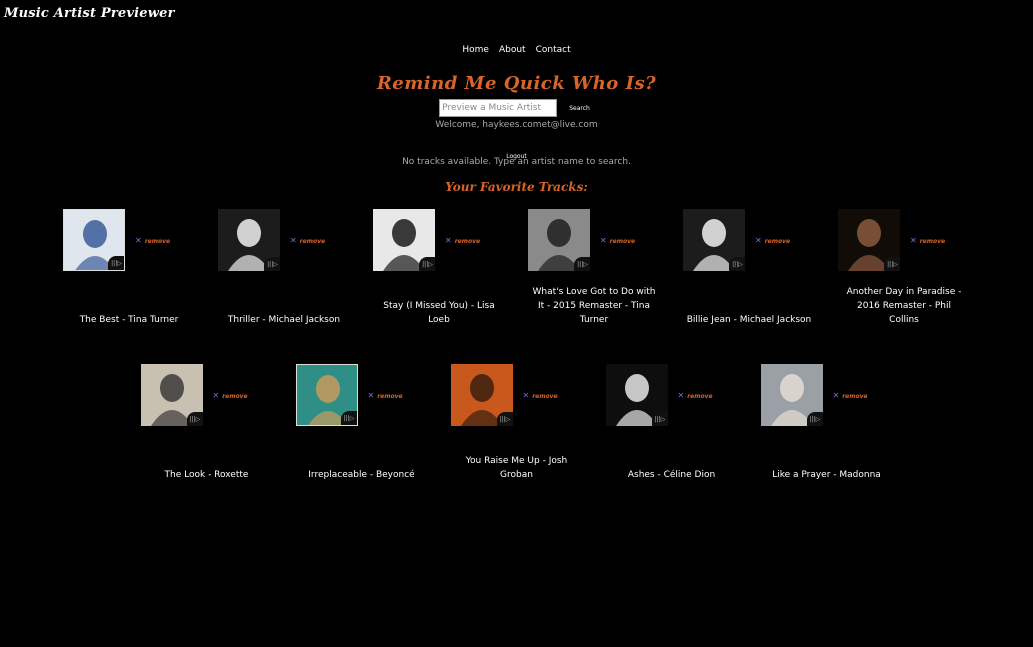 Image resolution: width=1033 pixels, height=647 pixels. Describe the element at coordinates (749, 269) in the screenshot. I see `favorite-track-card: |||▷ ✕ remove Billie Jean - Michael Jackson` at that location.